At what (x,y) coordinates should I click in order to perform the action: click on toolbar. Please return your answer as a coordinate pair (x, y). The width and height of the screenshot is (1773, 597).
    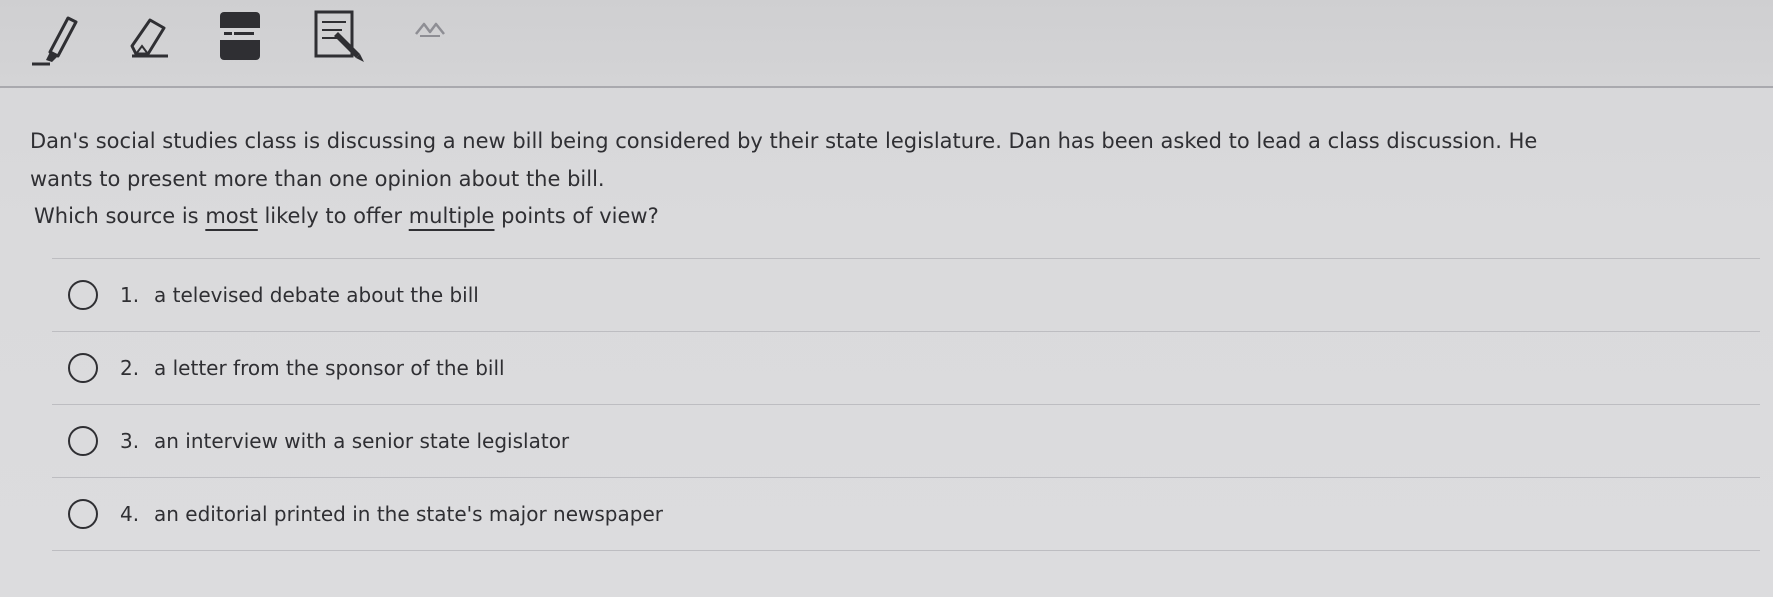
    Looking at the image, I should click on (886, 44).